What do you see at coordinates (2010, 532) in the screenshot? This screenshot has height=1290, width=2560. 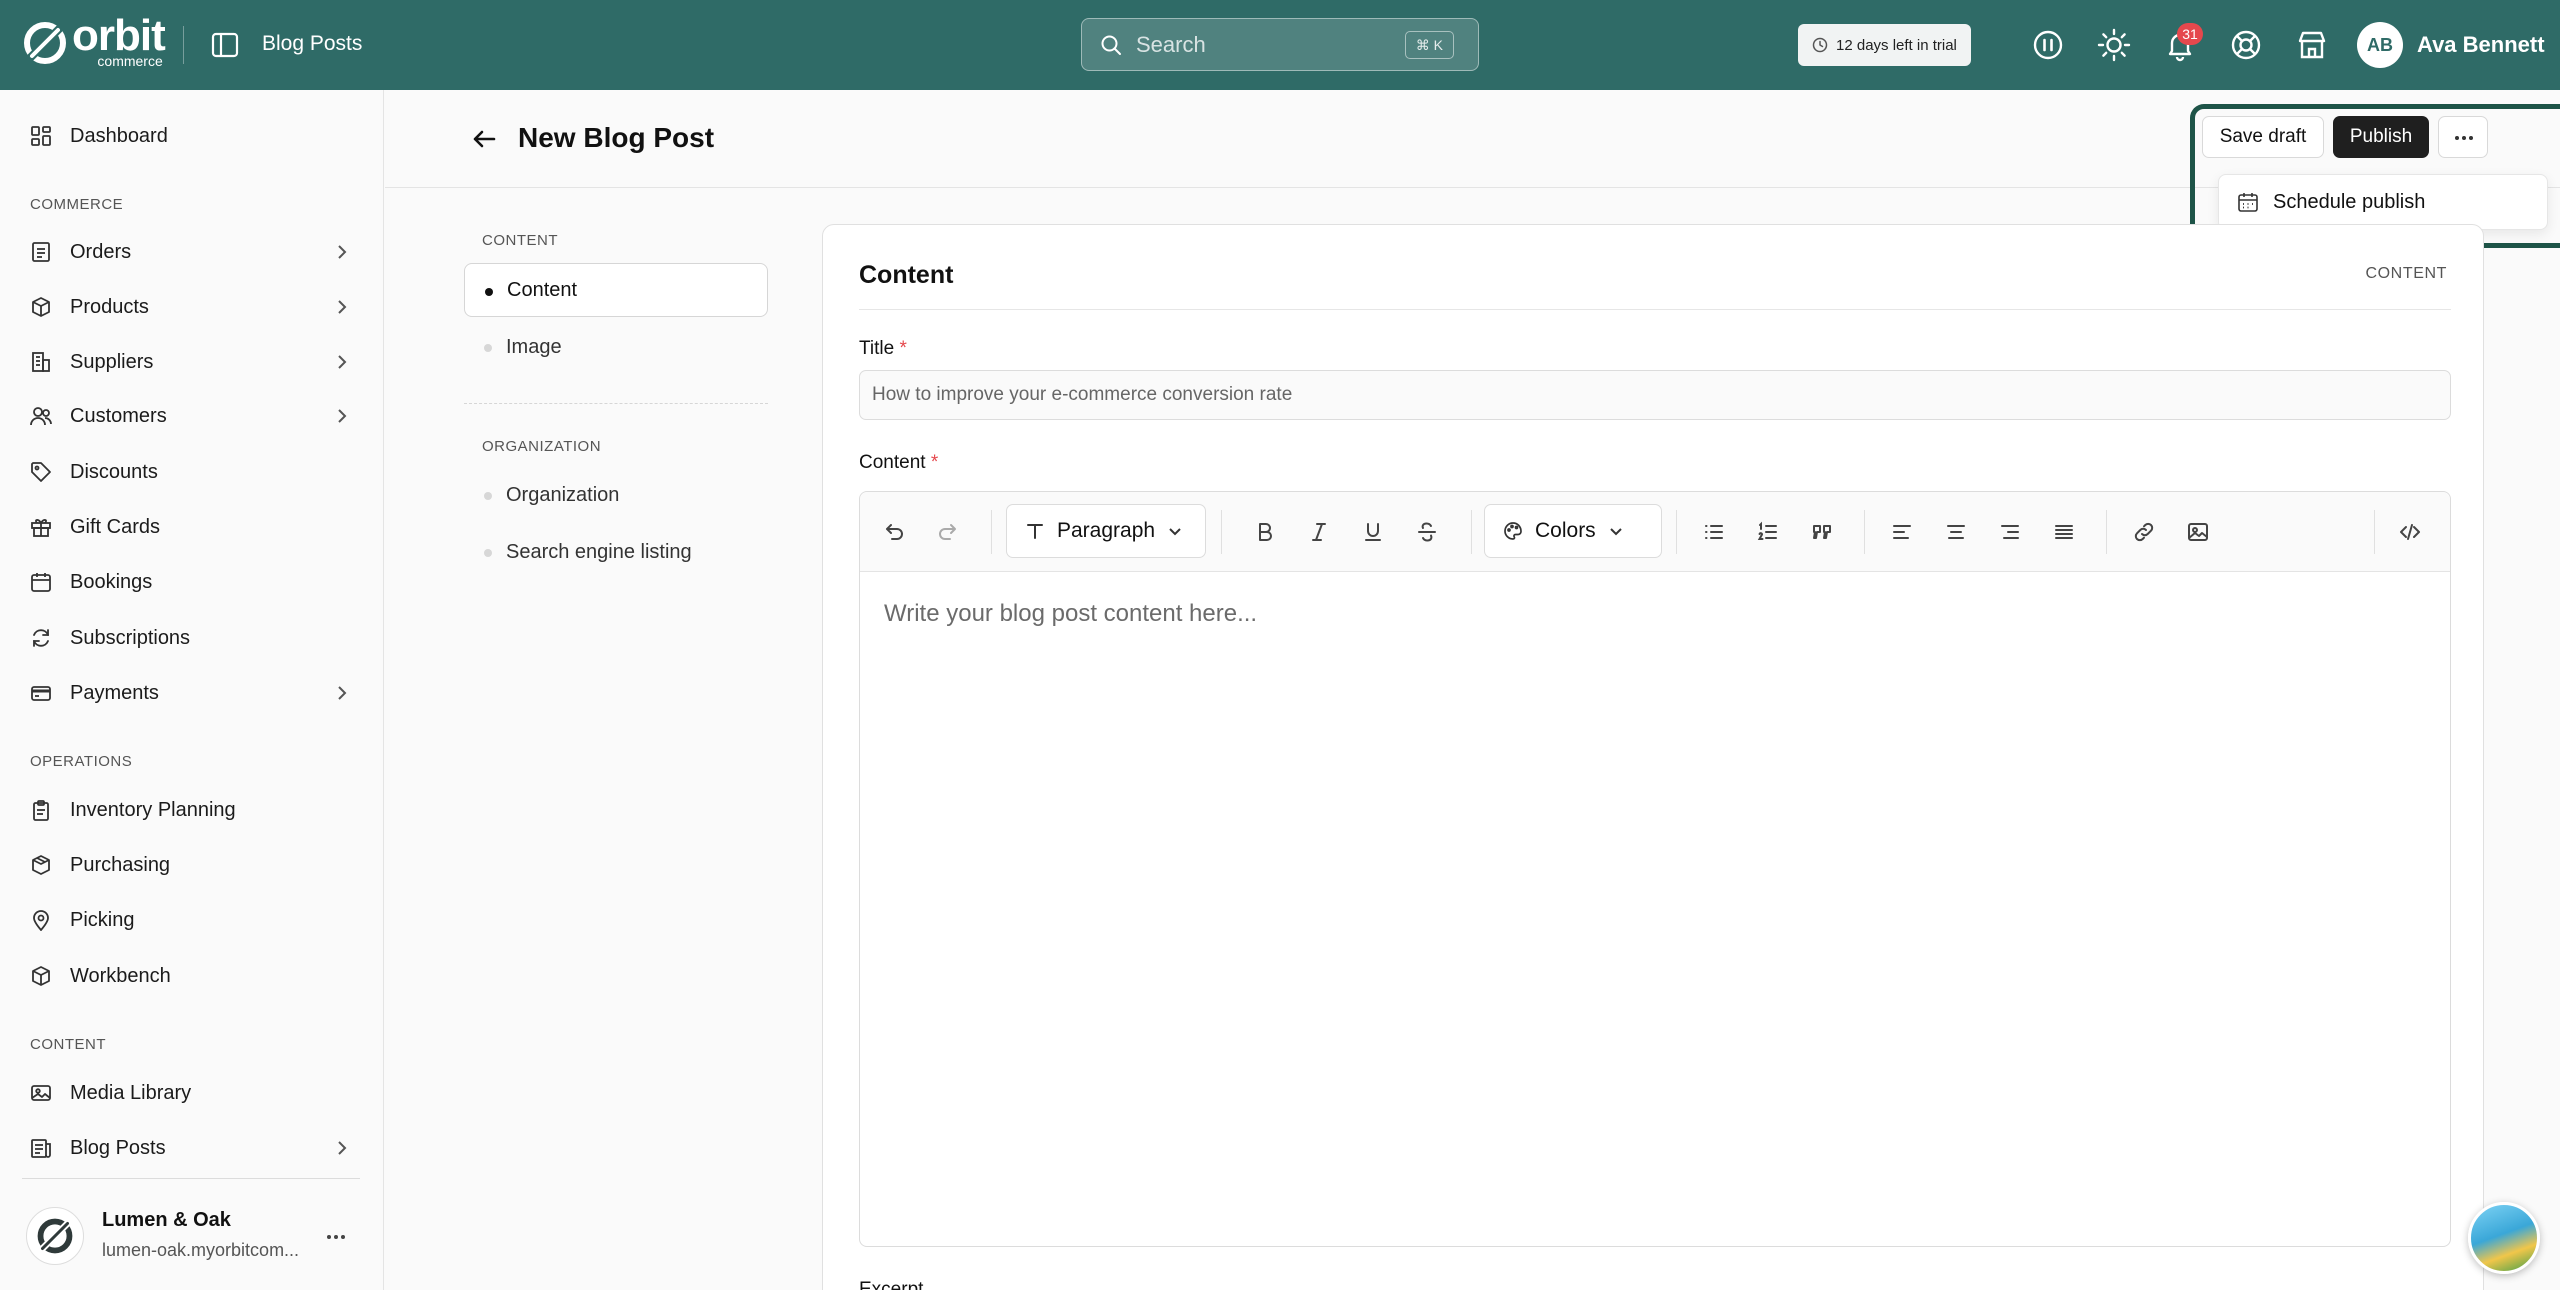 I see `align-right-icon` at bounding box center [2010, 532].